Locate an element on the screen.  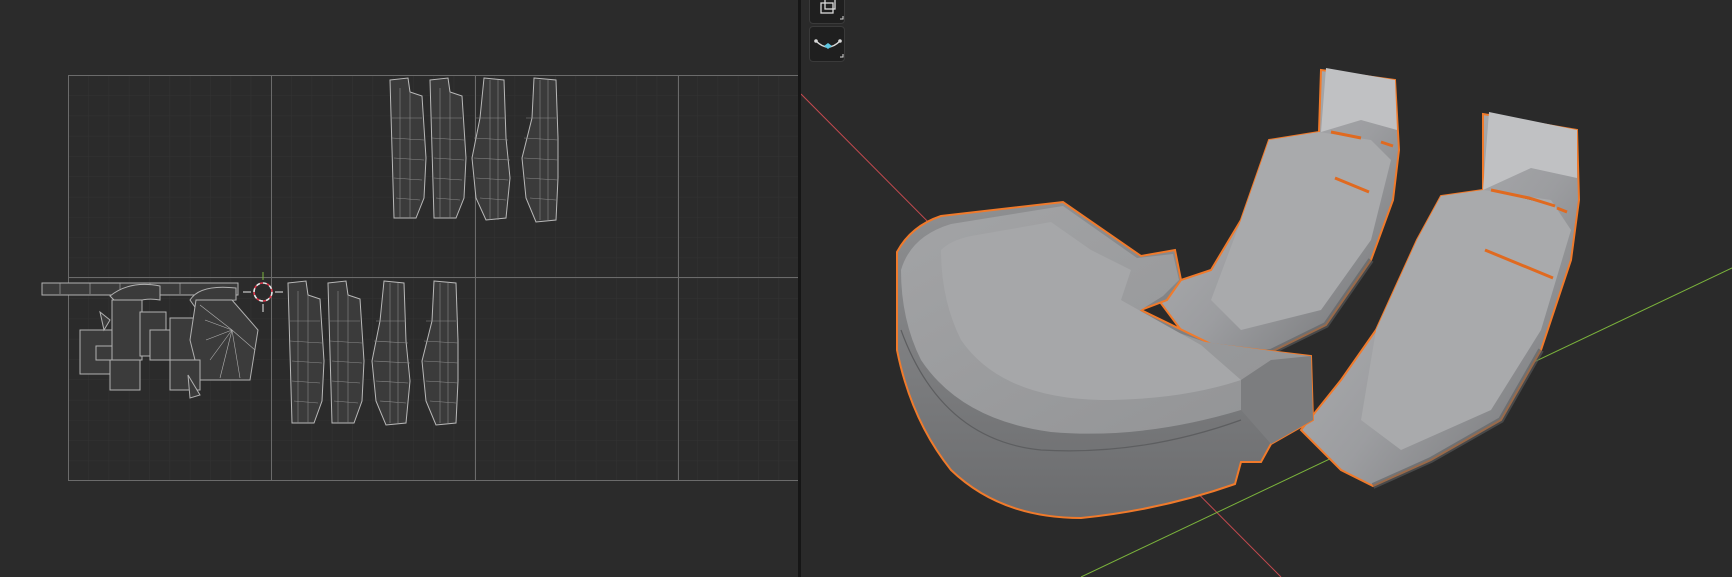
curve-draw-tool-button is located at coordinates (827, 44).